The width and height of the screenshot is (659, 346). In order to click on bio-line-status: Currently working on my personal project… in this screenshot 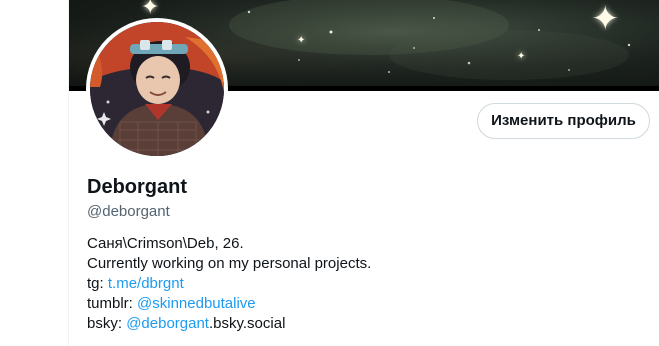, I will do `click(229, 263)`.